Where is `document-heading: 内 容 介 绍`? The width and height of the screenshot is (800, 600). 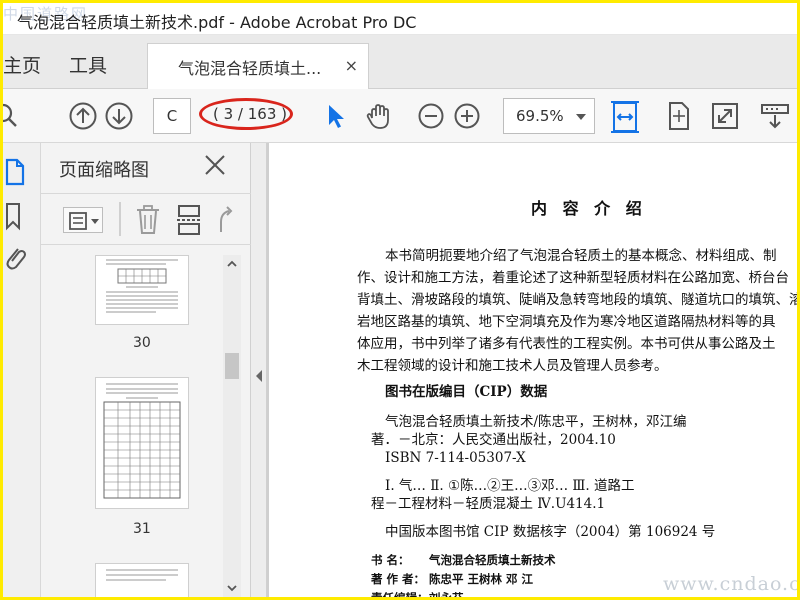
document-heading: 内 容 介 绍 is located at coordinates (589, 208).